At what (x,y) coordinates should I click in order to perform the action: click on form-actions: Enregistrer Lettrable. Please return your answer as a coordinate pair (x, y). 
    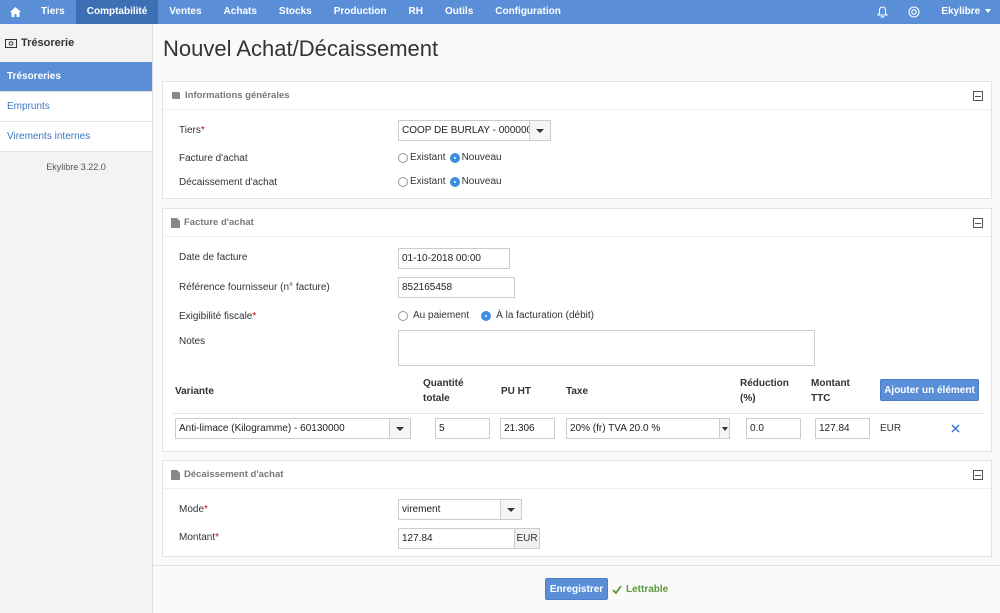
    Looking at the image, I should click on (576, 589).